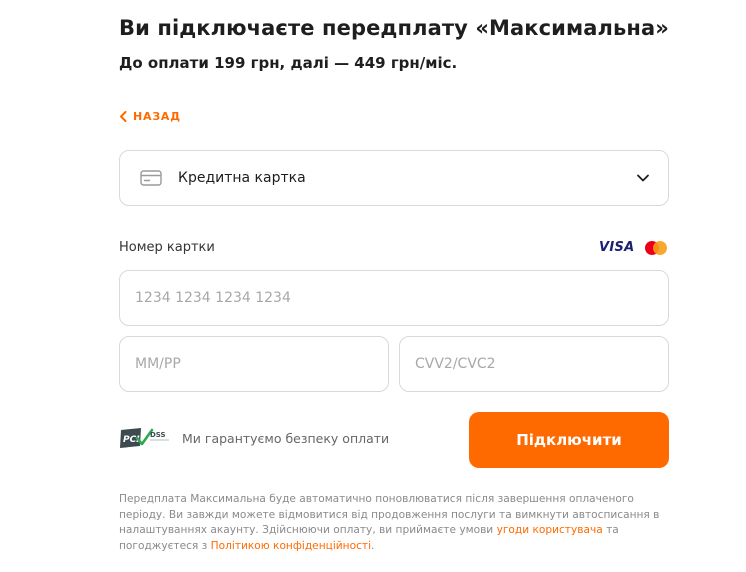 The image size is (746, 572). Describe the element at coordinates (144, 438) in the screenshot. I see `pci-dss-badge-icon: PCI DSS` at that location.